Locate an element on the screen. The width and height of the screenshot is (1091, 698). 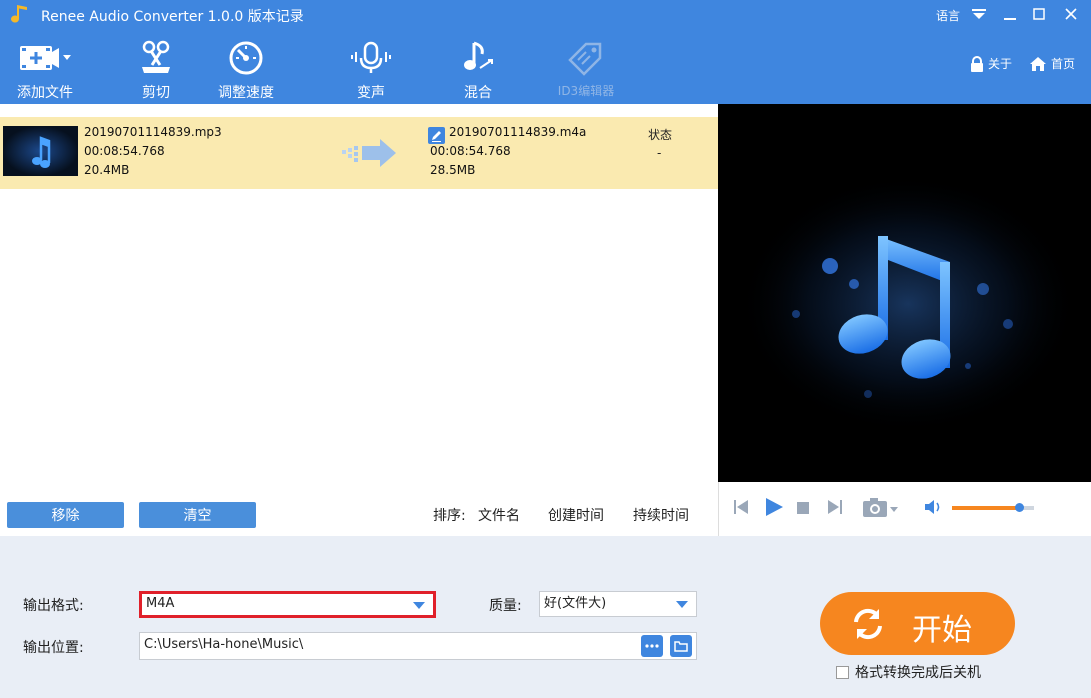
output-path-field: C:\Users\Ha-hone\Music\ is located at coordinates (418, 646).